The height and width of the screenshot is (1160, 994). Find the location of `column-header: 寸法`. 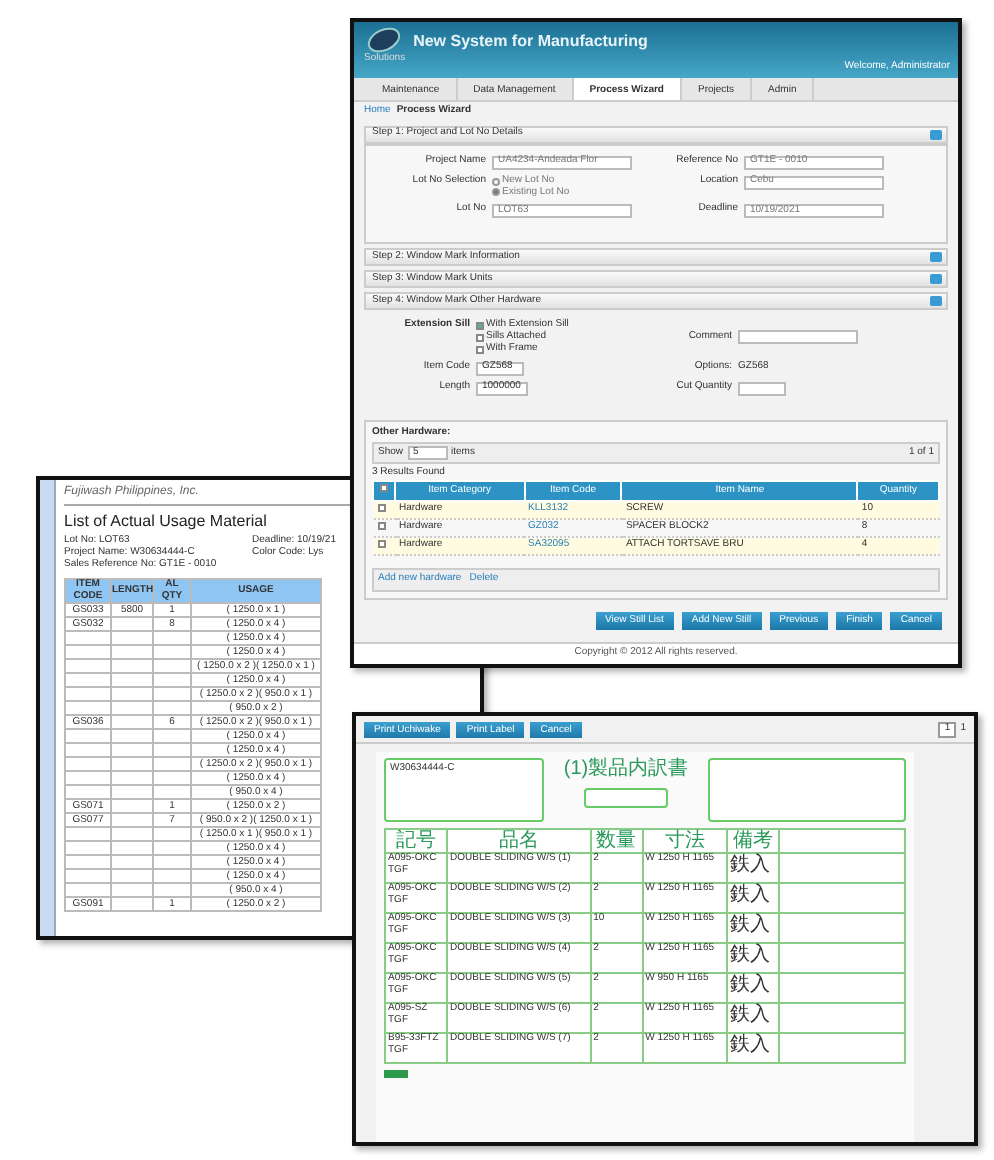

column-header: 寸法 is located at coordinates (684, 841).